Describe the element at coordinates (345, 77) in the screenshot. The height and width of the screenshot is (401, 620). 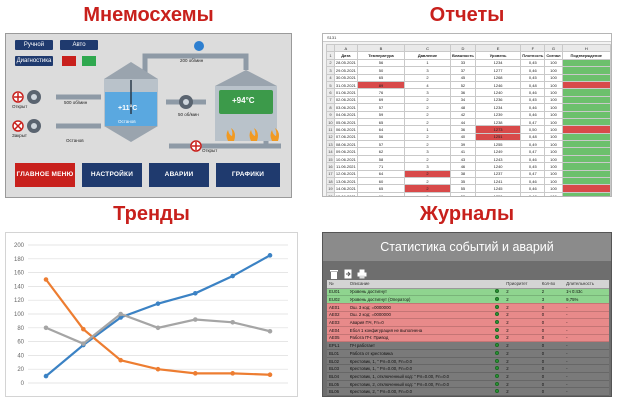
I see `table-cell: 30.05.2021` at that location.